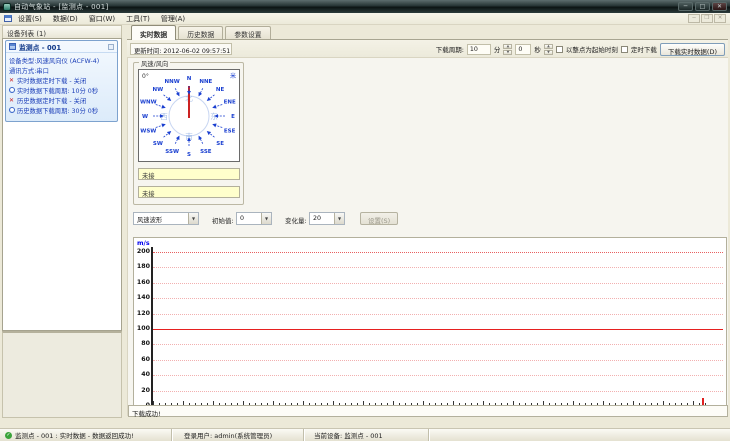 The height and width of the screenshot is (441, 730). Describe the element at coordinates (148, 51) in the screenshot. I see `update-time-label: 更新时间:` at that location.